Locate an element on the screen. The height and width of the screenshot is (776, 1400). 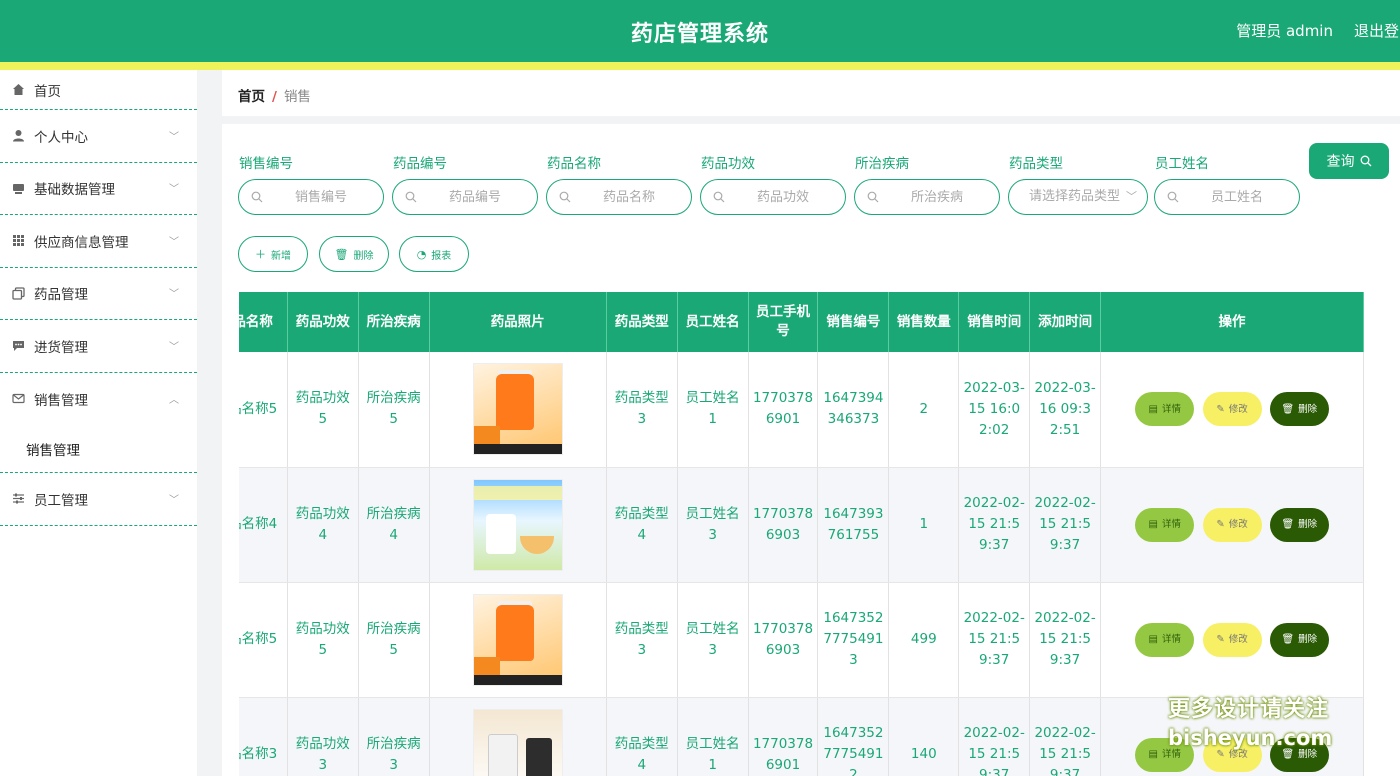
cell-sale-qty: 2 is located at coordinates (924, 410).